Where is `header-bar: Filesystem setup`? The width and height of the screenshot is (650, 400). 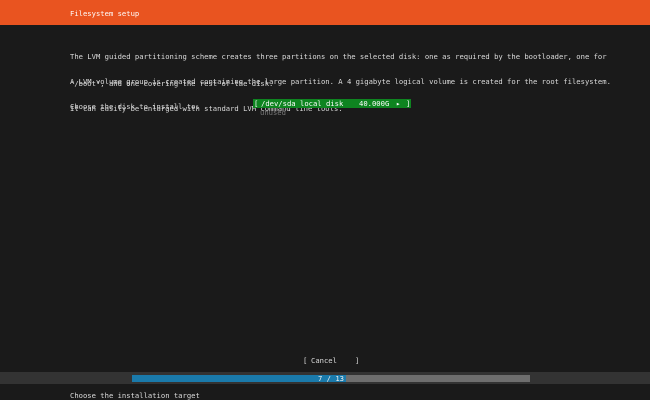 header-bar: Filesystem setup is located at coordinates (325, 12).